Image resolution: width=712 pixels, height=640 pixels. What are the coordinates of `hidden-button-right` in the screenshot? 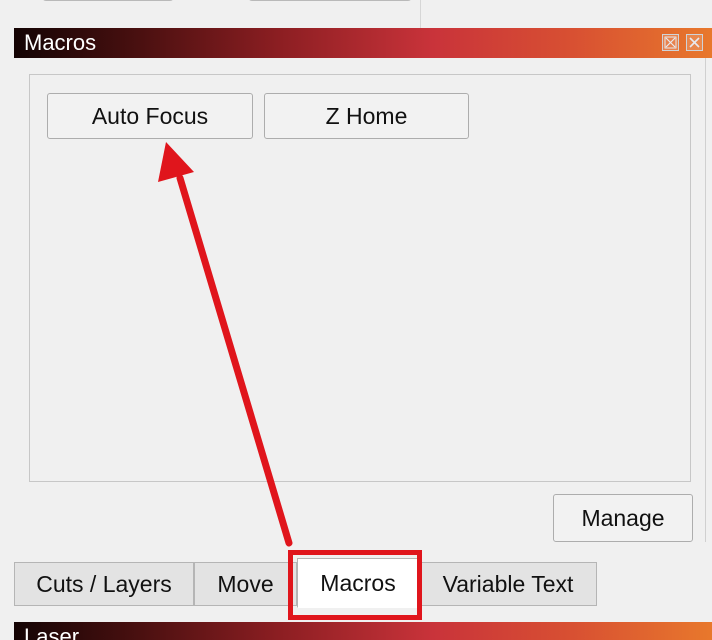 It's located at (330, 0).